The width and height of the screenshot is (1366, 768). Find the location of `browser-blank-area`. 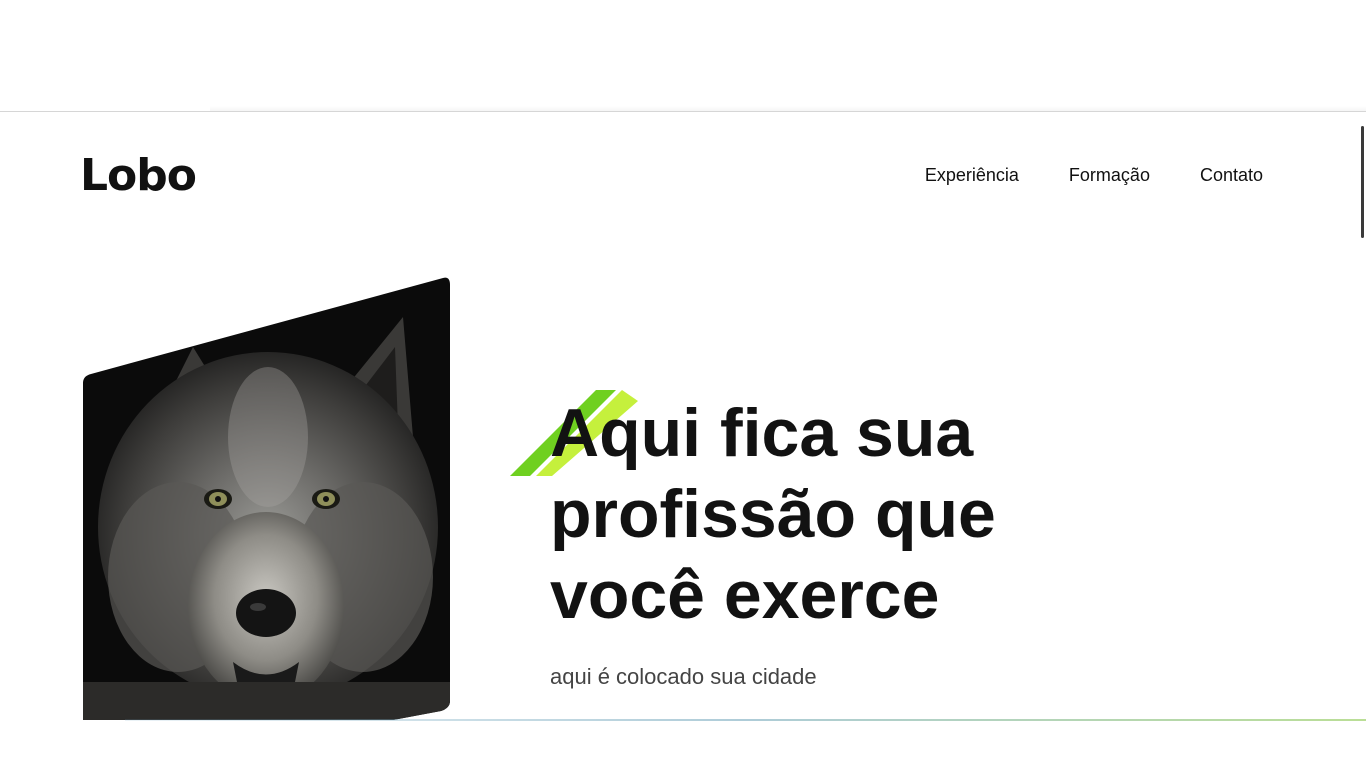

browser-blank-area is located at coordinates (683, 55).